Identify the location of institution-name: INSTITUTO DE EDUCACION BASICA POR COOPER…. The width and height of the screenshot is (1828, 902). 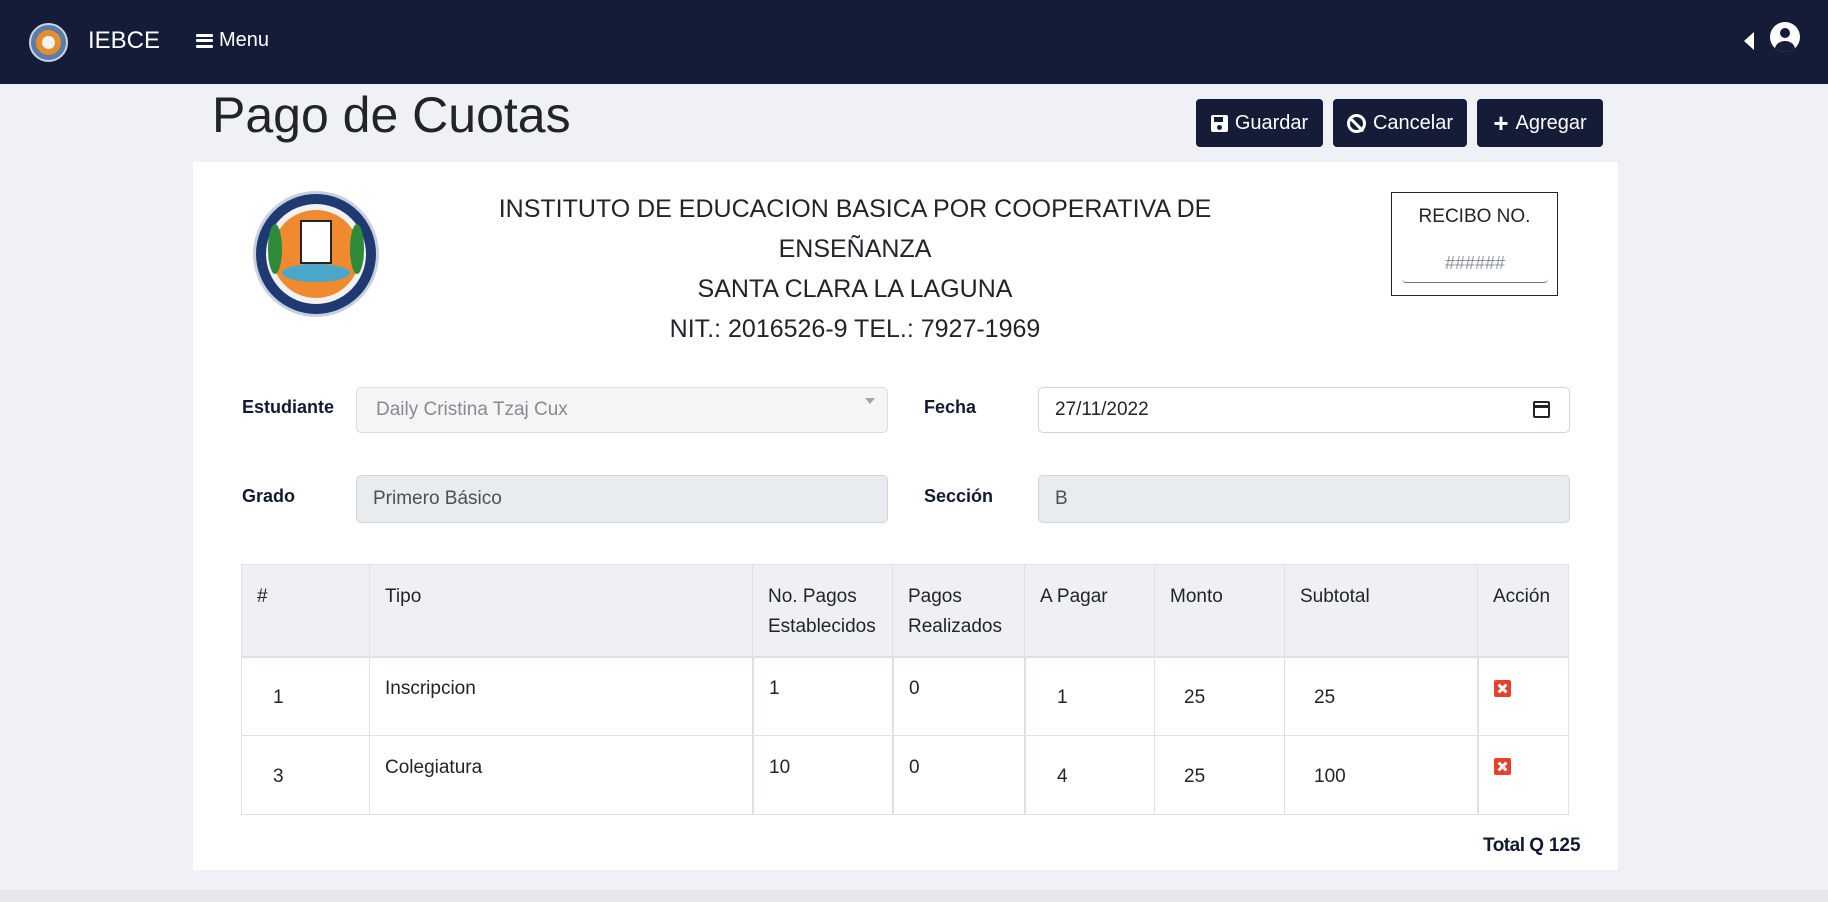
(855, 229).